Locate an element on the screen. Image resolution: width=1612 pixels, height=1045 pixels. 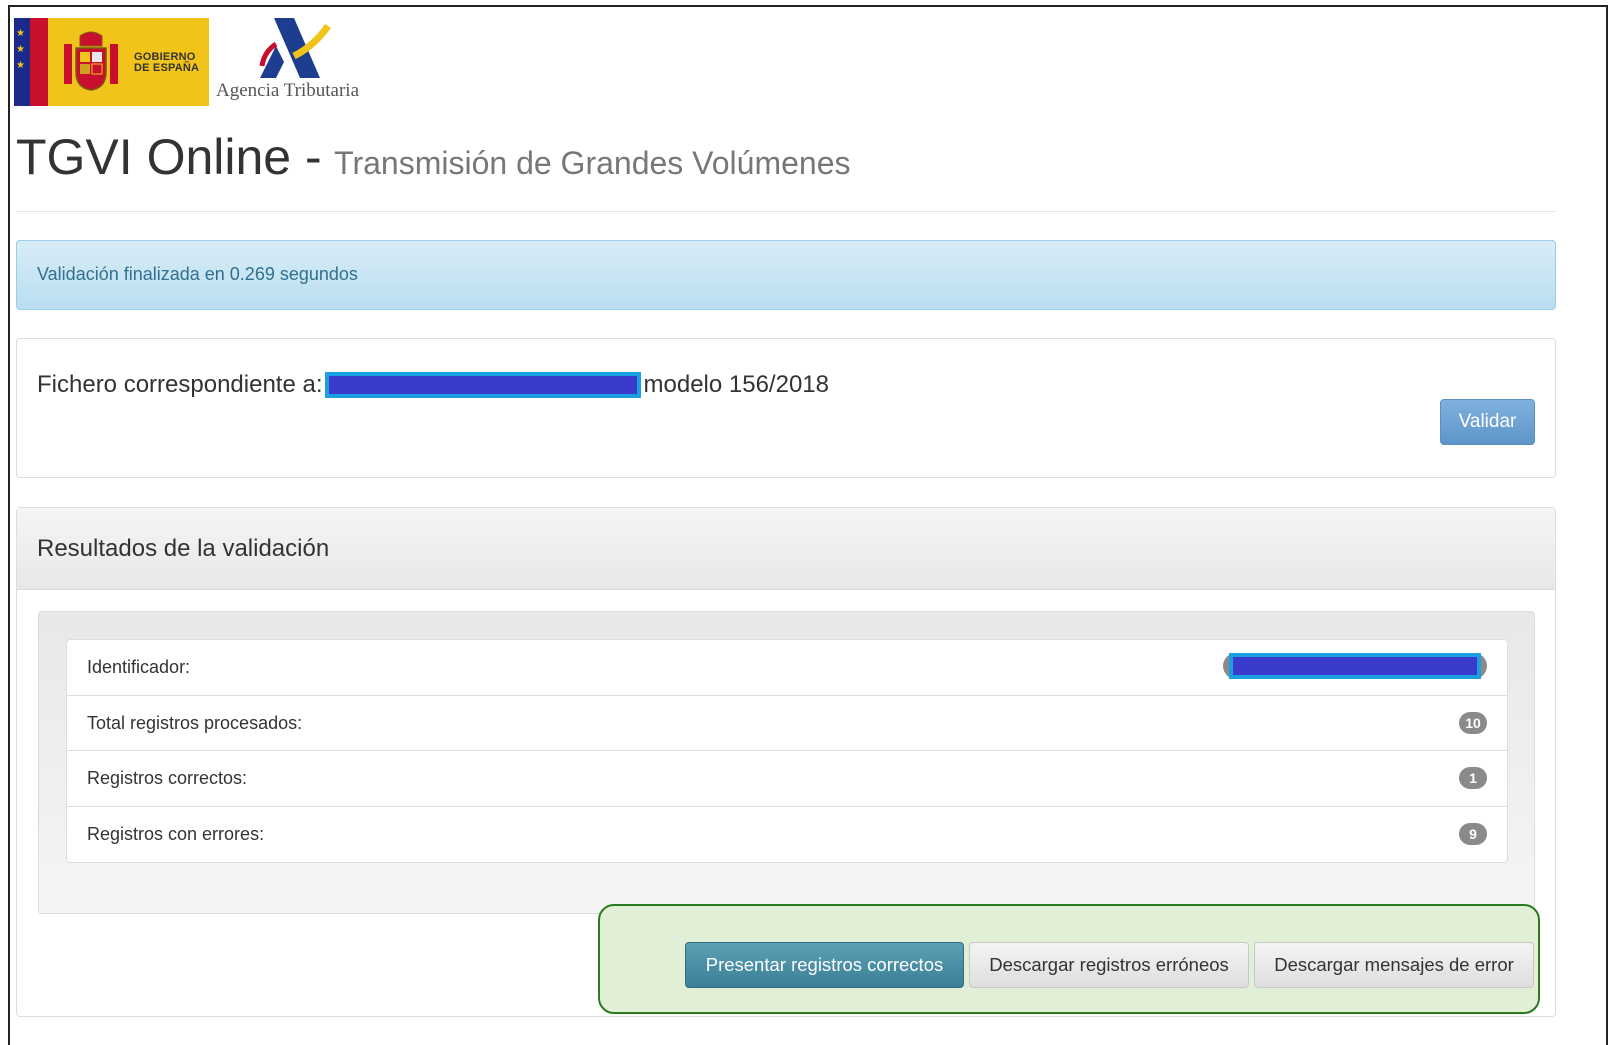
alert-message: Validación finalizada en 0.269 segundos is located at coordinates (197, 274).